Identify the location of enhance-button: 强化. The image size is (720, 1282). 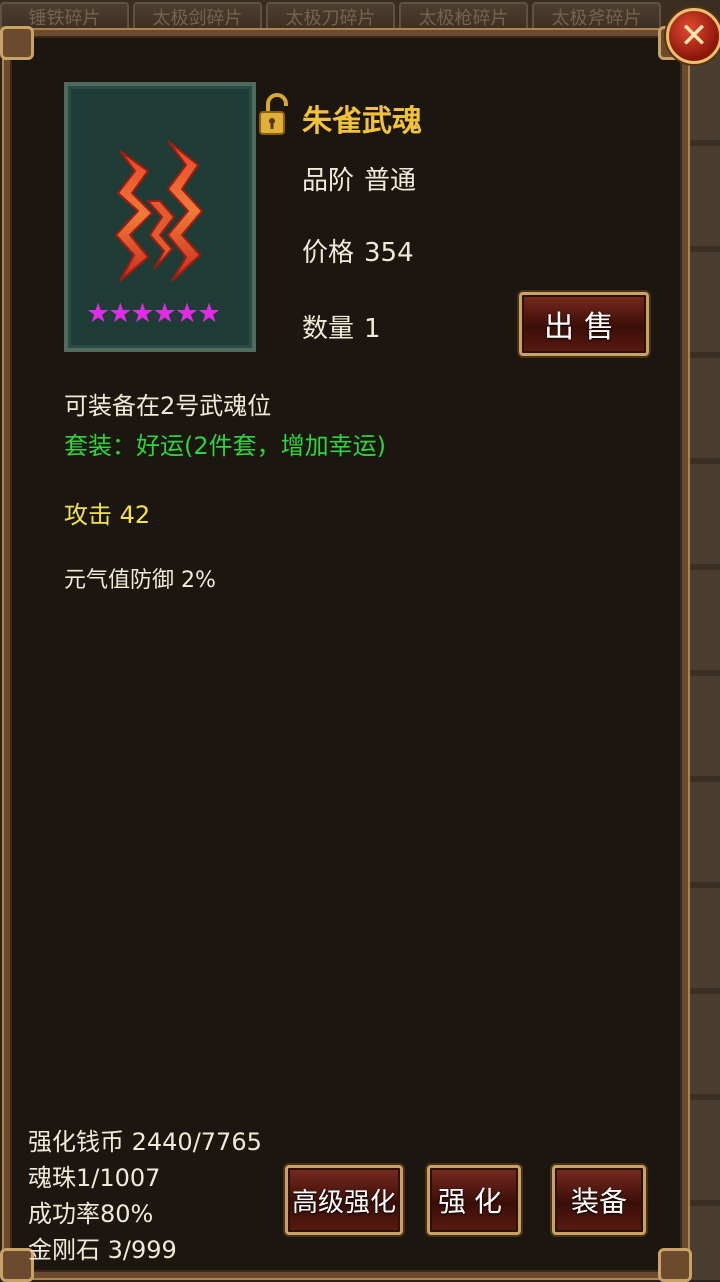
(474, 1200).